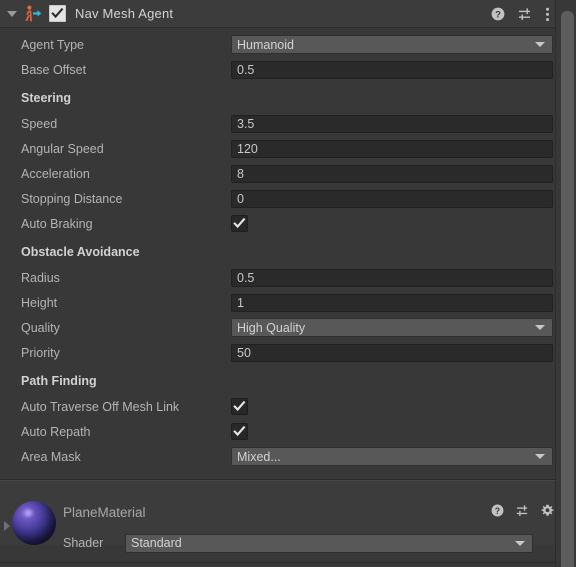 This screenshot has height=567, width=576. Describe the element at coordinates (62, 148) in the screenshot. I see `field-label: Angular Speed` at that location.